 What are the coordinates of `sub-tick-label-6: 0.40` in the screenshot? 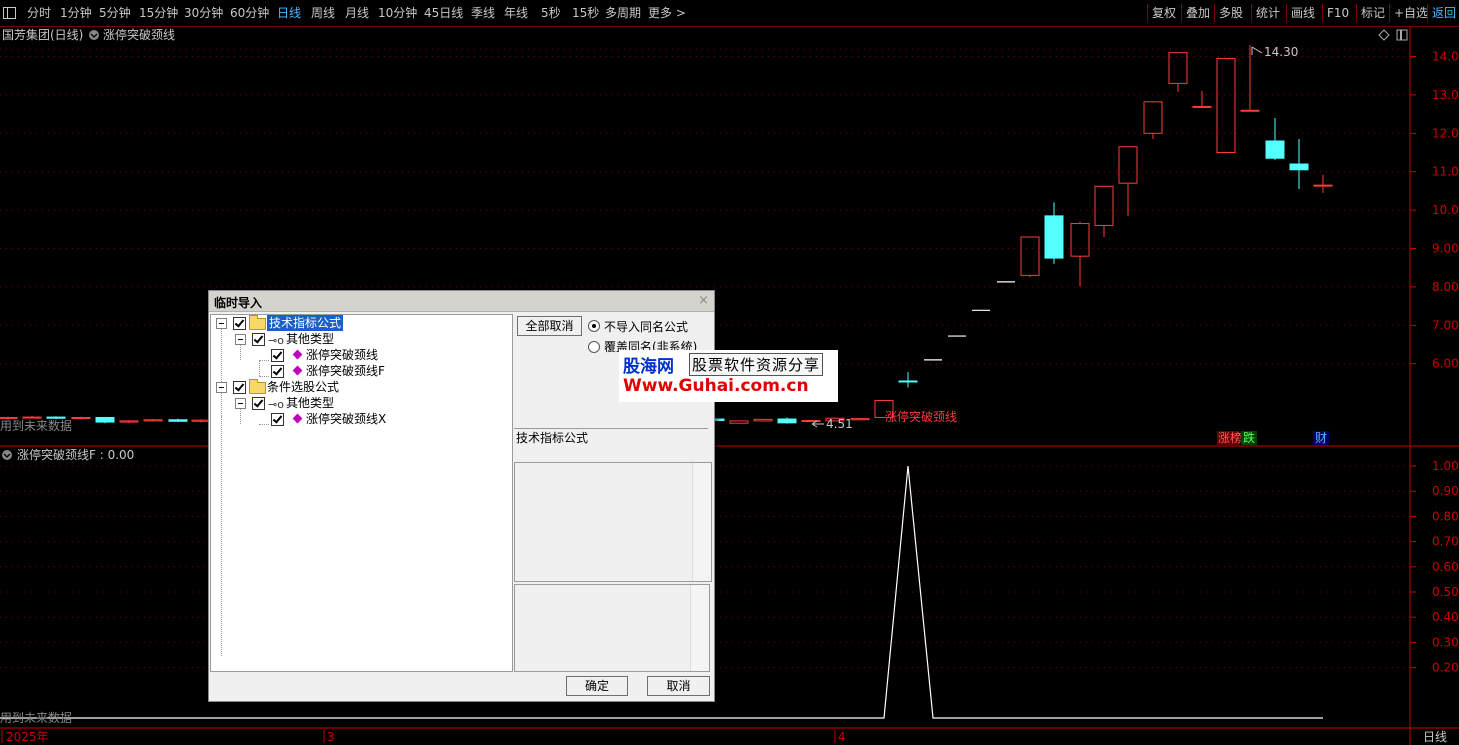 It's located at (1445, 617).